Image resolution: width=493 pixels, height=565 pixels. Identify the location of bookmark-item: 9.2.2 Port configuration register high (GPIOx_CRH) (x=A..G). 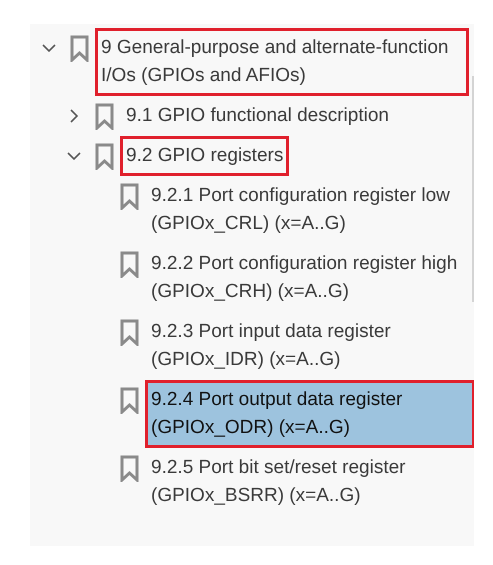
(307, 278).